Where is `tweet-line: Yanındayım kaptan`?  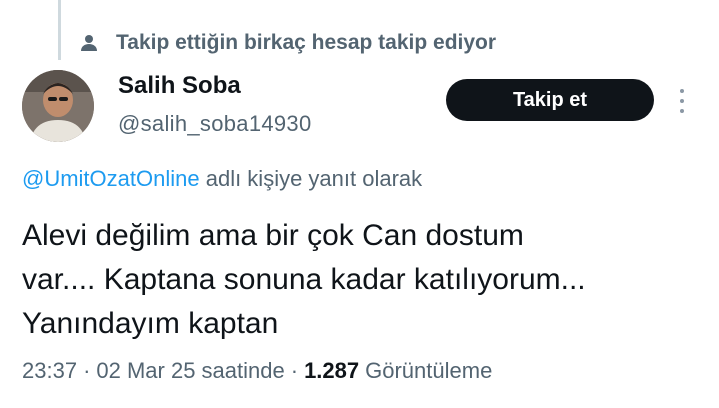 tweet-line: Yanındayım kaptan is located at coordinates (150, 323).